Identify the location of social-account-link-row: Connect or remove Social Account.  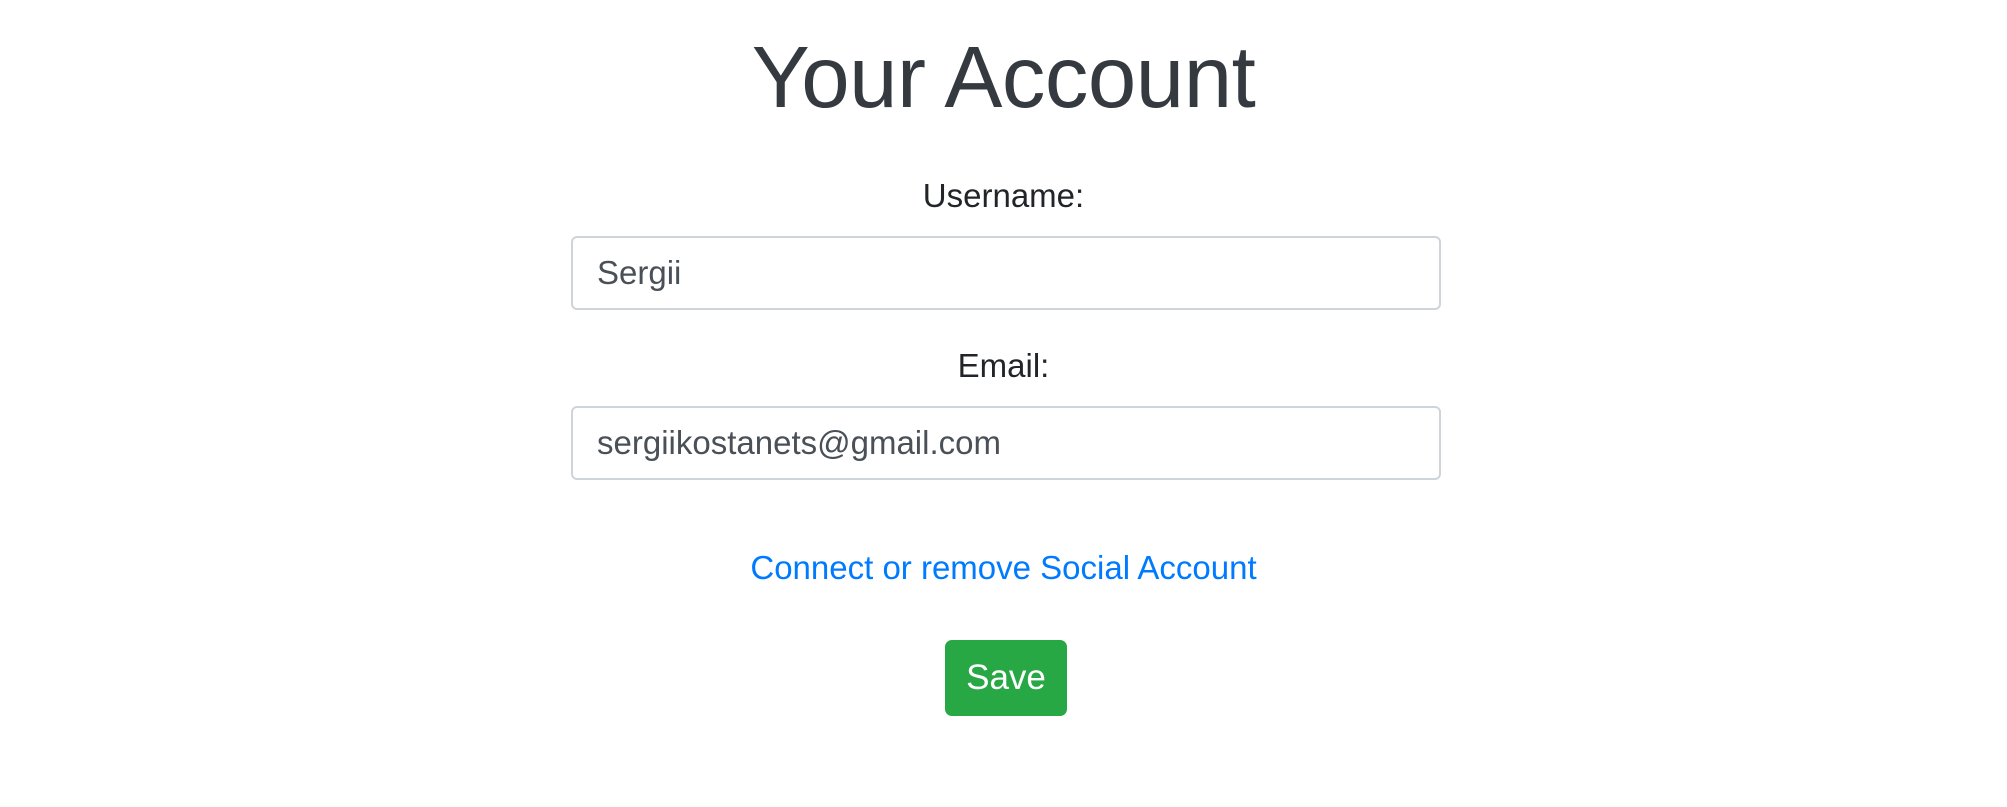
(1003, 568).